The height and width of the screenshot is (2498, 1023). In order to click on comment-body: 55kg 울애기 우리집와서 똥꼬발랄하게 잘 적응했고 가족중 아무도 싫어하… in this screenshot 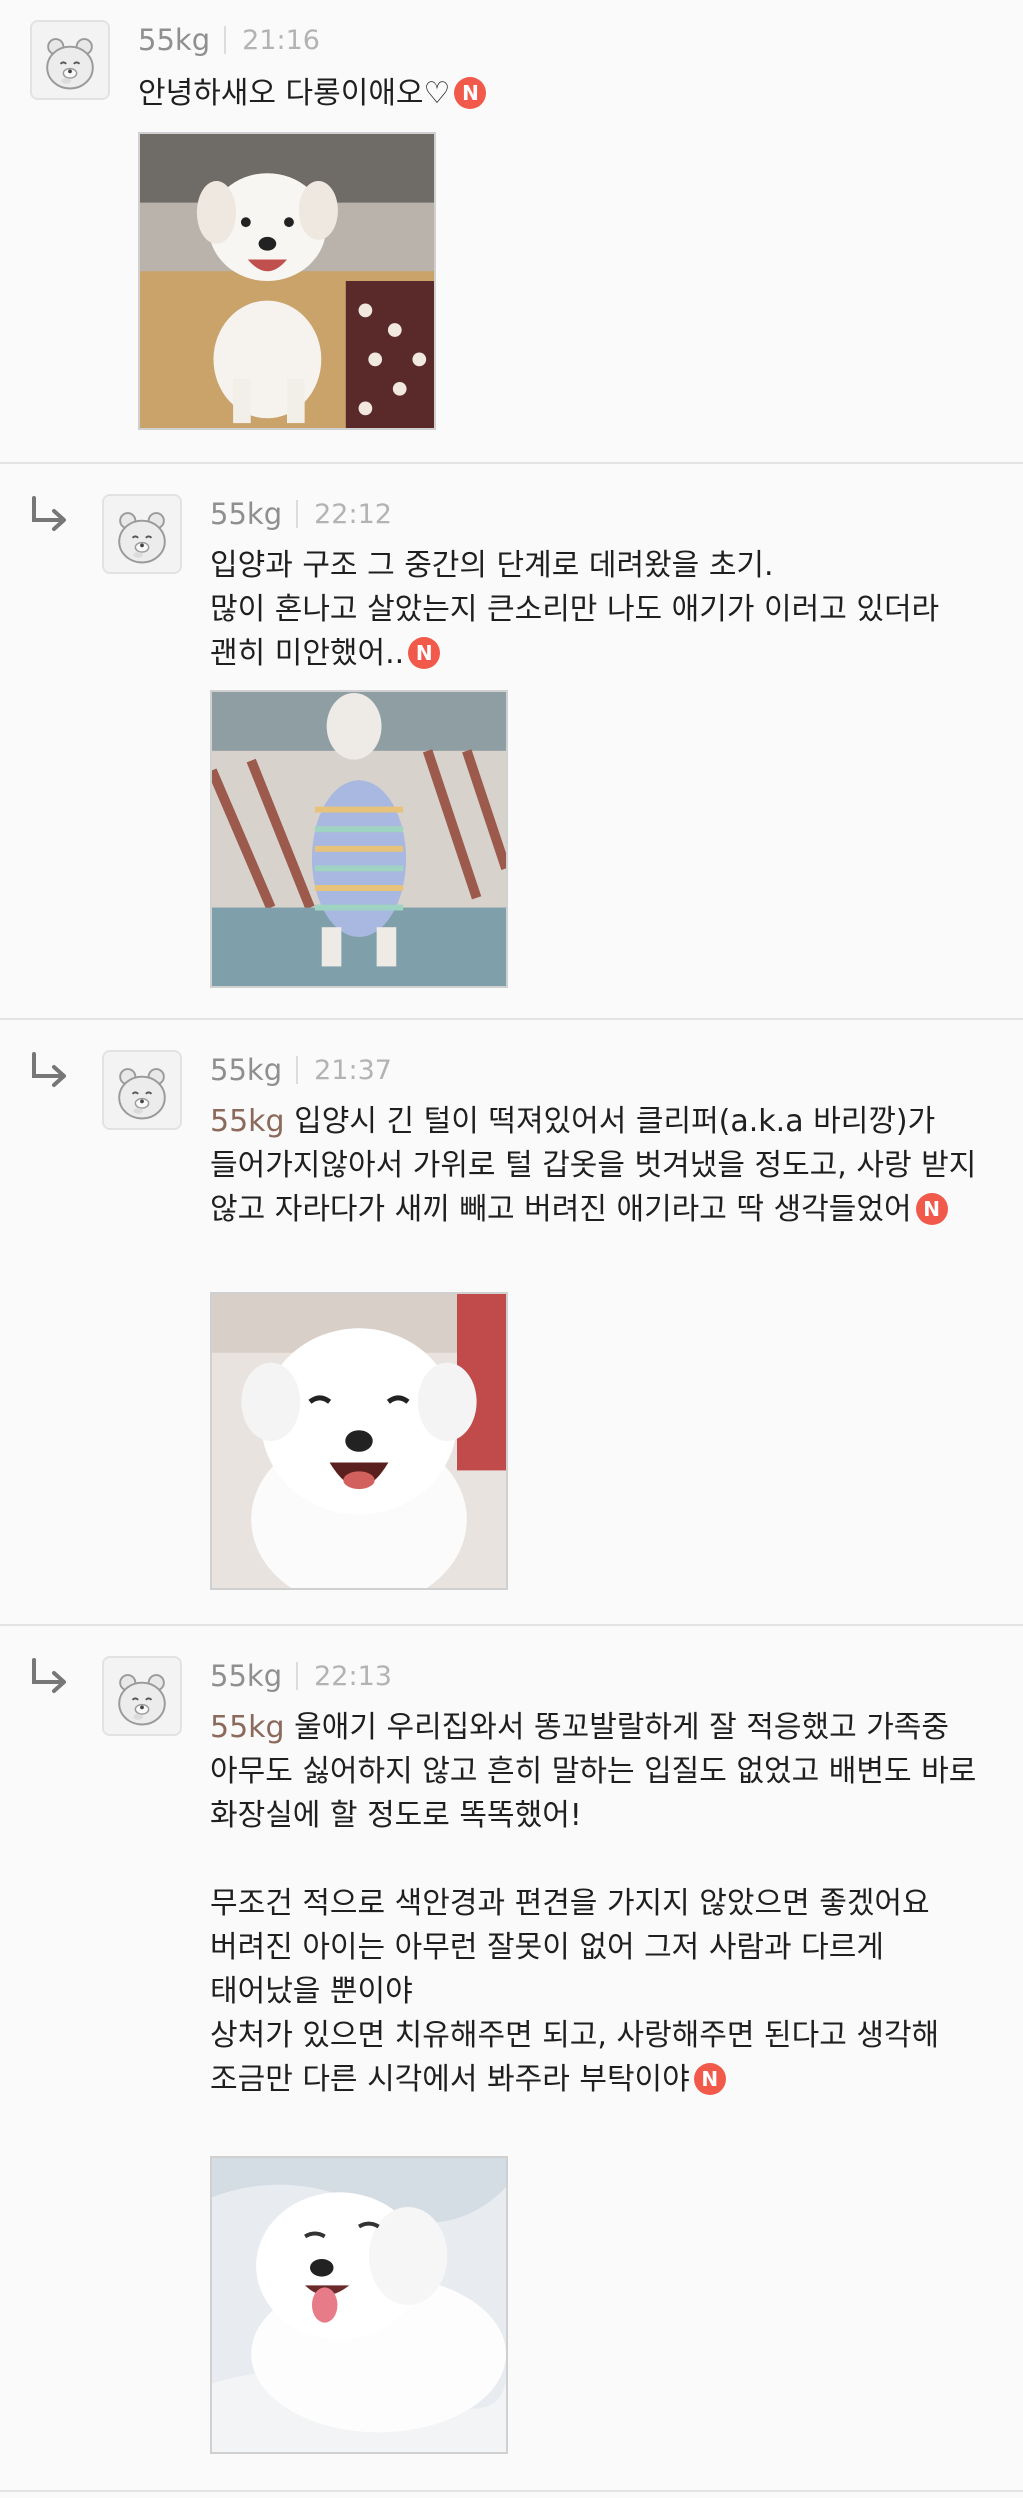, I will do `click(600, 1904)`.